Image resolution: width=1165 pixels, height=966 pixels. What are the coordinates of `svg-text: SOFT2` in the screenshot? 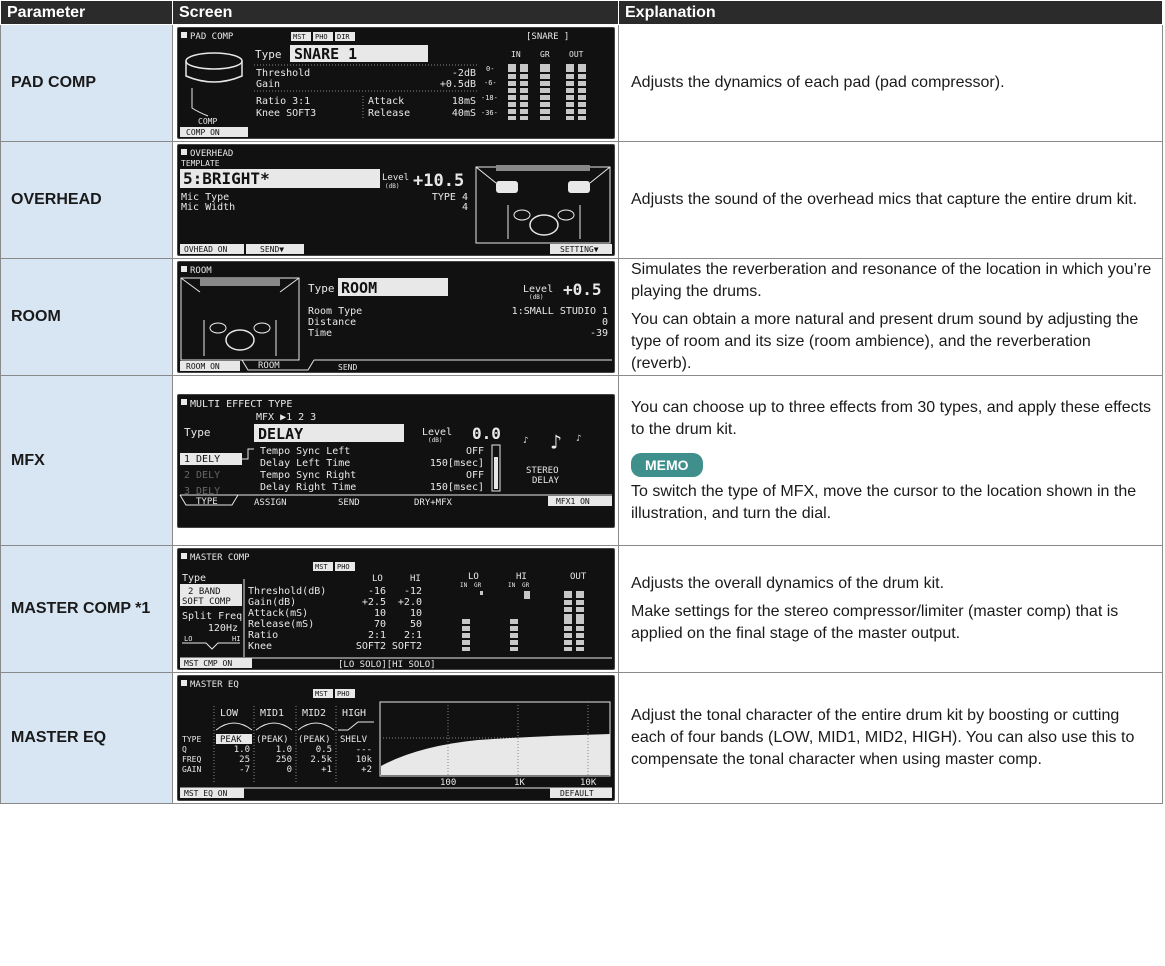 It's located at (371, 646).